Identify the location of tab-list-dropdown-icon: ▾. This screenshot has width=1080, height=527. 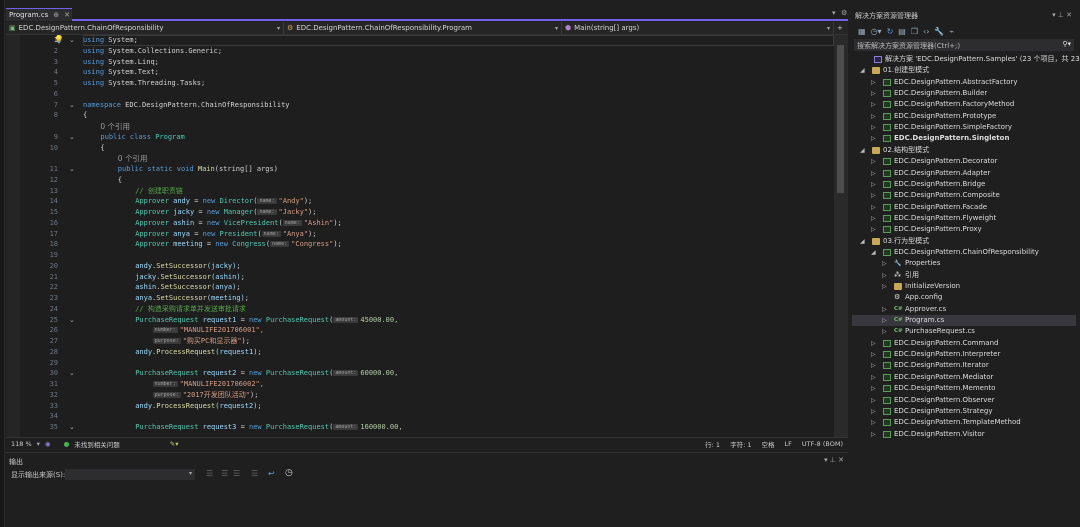
(834, 13).